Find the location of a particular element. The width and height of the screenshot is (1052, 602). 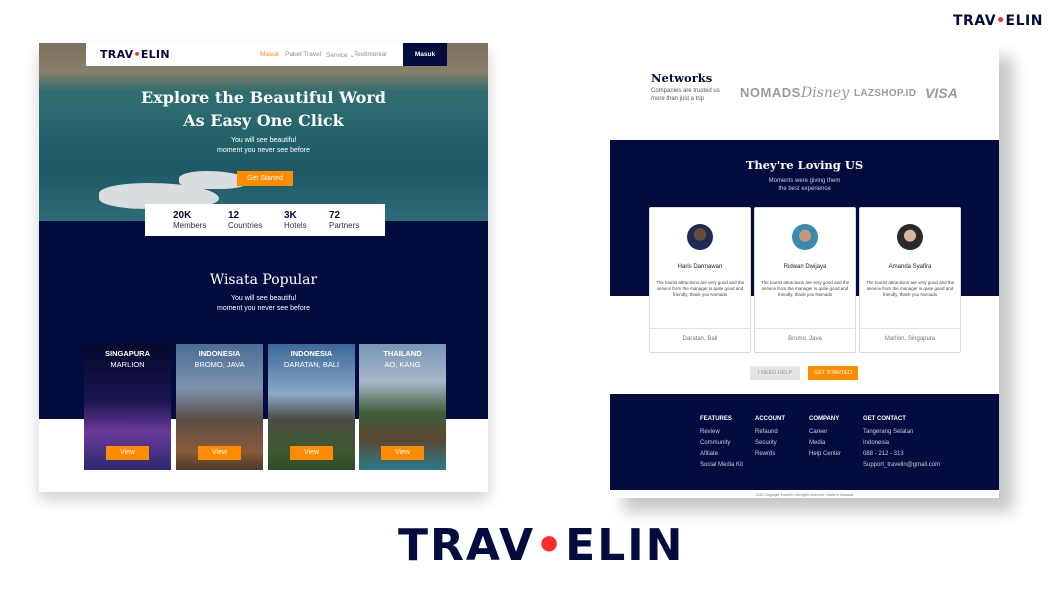

footer-link: Social Media Kit is located at coordinates (721, 465).